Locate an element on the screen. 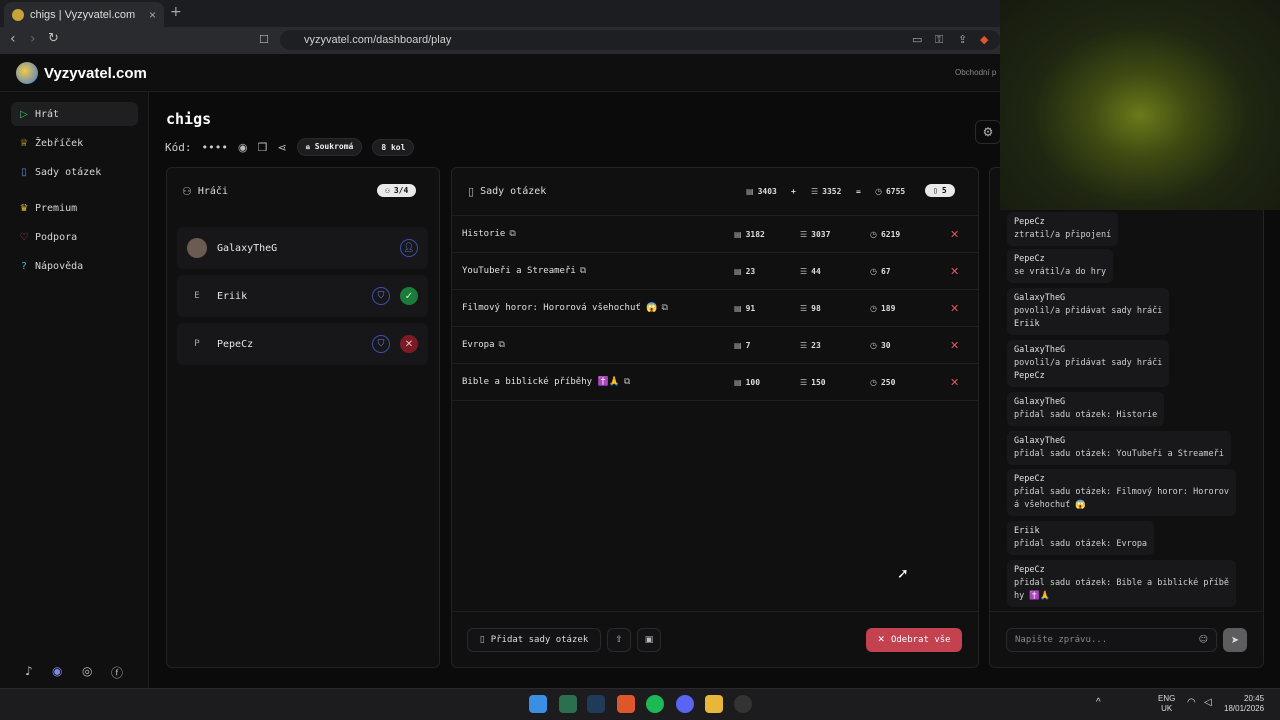 This screenshot has height=720, width=1280. brave-shield-icon: ◆ is located at coordinates (984, 39).